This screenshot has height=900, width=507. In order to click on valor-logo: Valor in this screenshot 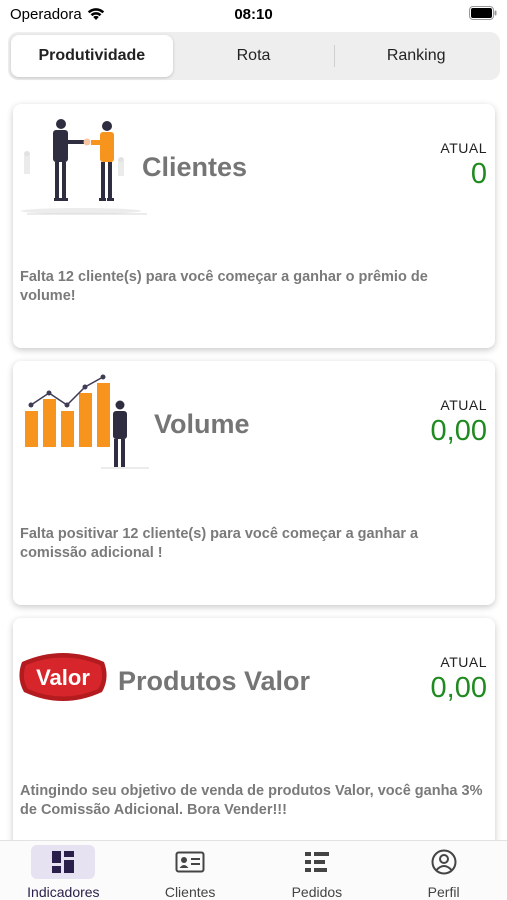, I will do `click(63, 677)`.